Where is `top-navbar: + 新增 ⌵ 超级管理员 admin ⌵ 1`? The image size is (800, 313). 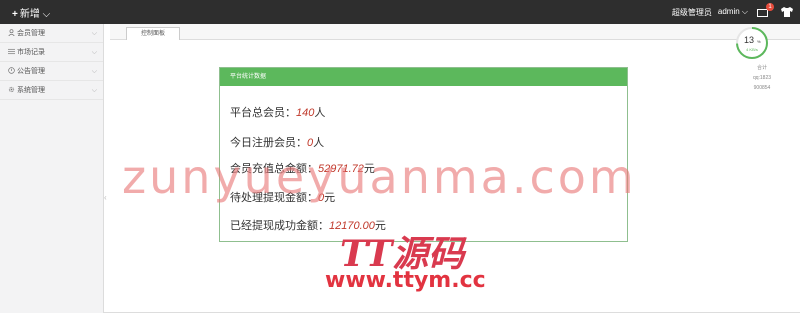
top-navbar: + 新增 ⌵ 超级管理员 admin ⌵ 1 is located at coordinates (400, 12).